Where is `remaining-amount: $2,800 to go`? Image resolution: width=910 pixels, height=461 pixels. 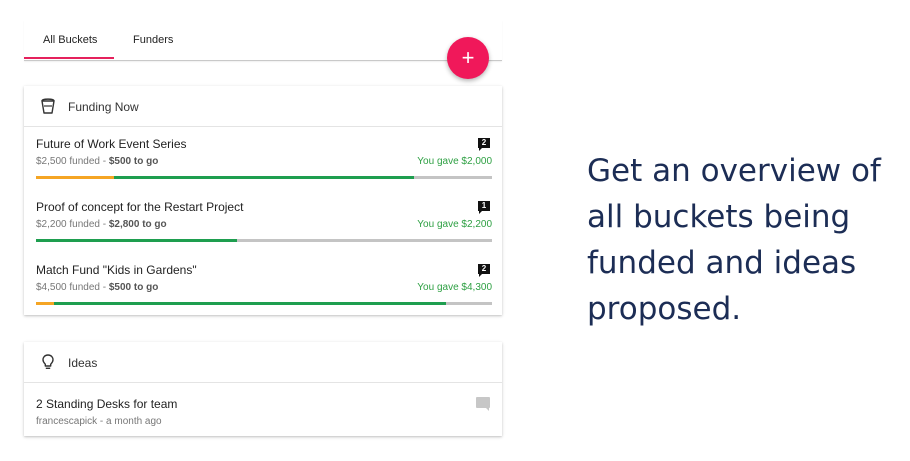 remaining-amount: $2,800 to go is located at coordinates (137, 224).